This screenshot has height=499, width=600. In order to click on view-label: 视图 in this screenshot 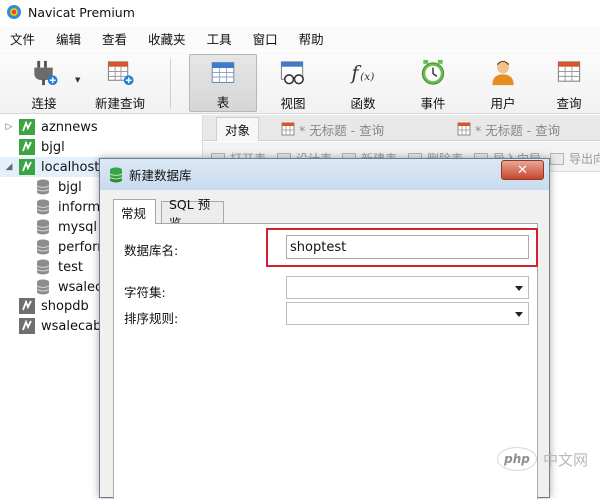, I will do `click(293, 103)`.